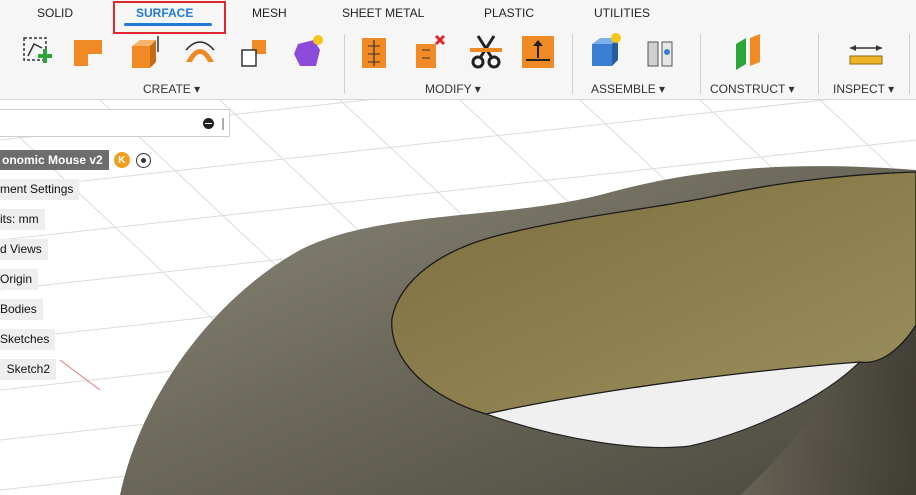  I want to click on extrude-icon, so click(88, 52).